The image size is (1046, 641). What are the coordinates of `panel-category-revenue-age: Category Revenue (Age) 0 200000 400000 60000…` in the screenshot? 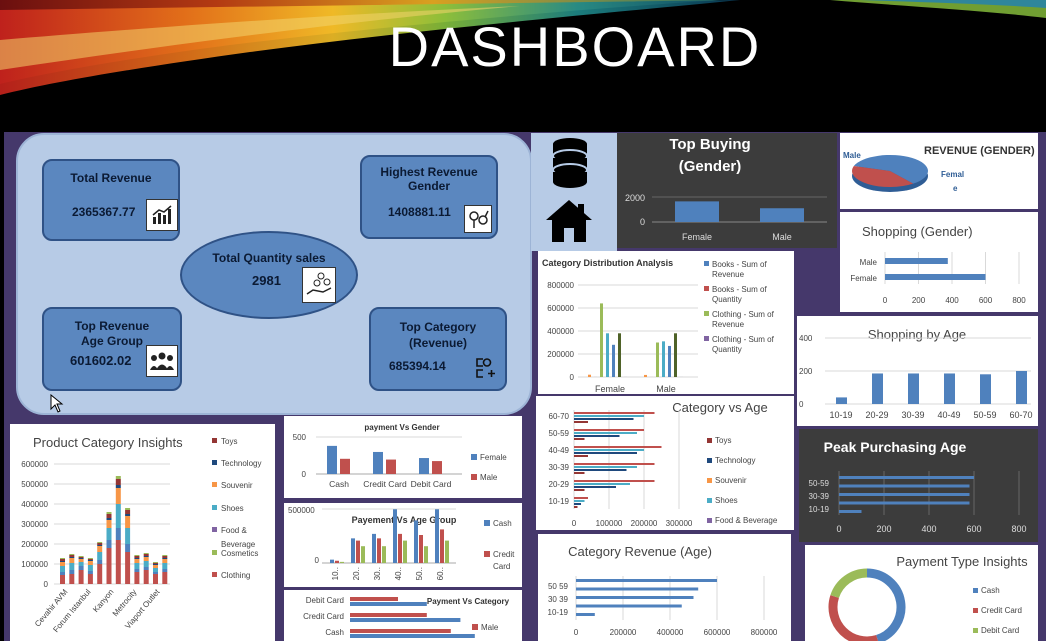 It's located at (664, 587).